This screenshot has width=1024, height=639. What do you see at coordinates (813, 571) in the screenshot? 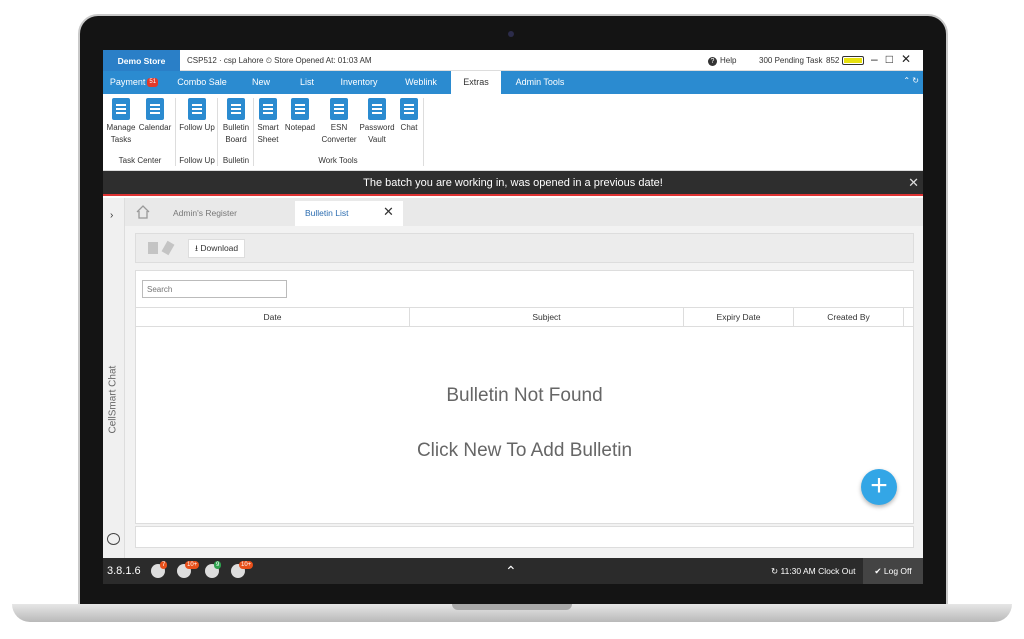
I see `clock-out-button: ↻ 11:30 AM Clock Out` at bounding box center [813, 571].